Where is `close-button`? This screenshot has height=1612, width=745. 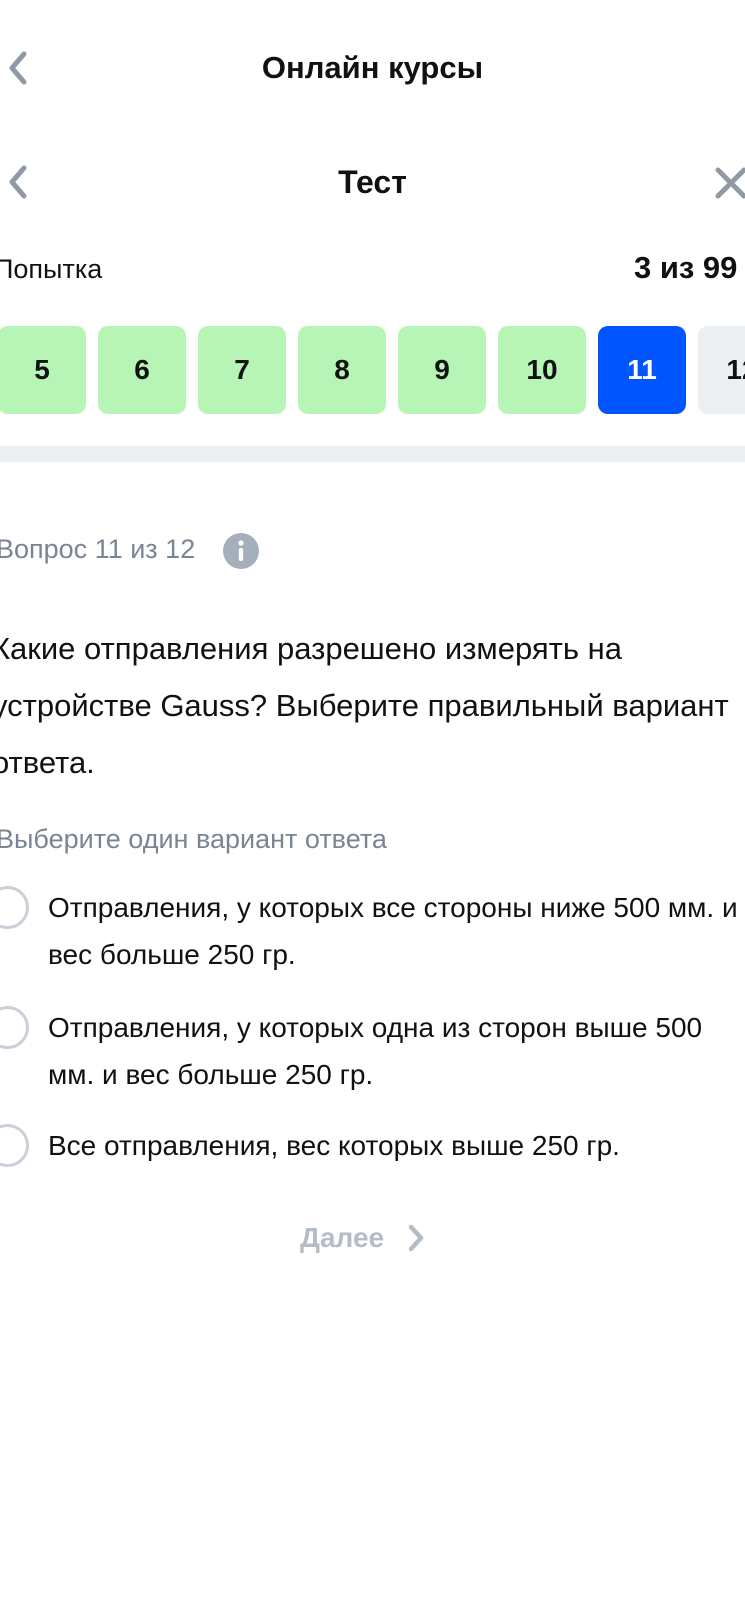
close-button is located at coordinates (728, 184).